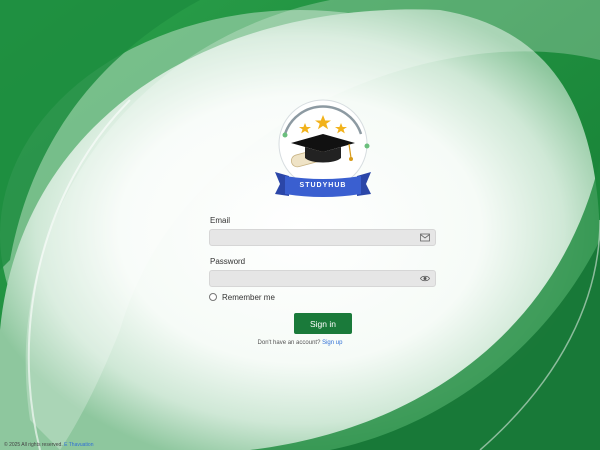  I want to click on password-field, so click(318, 278).